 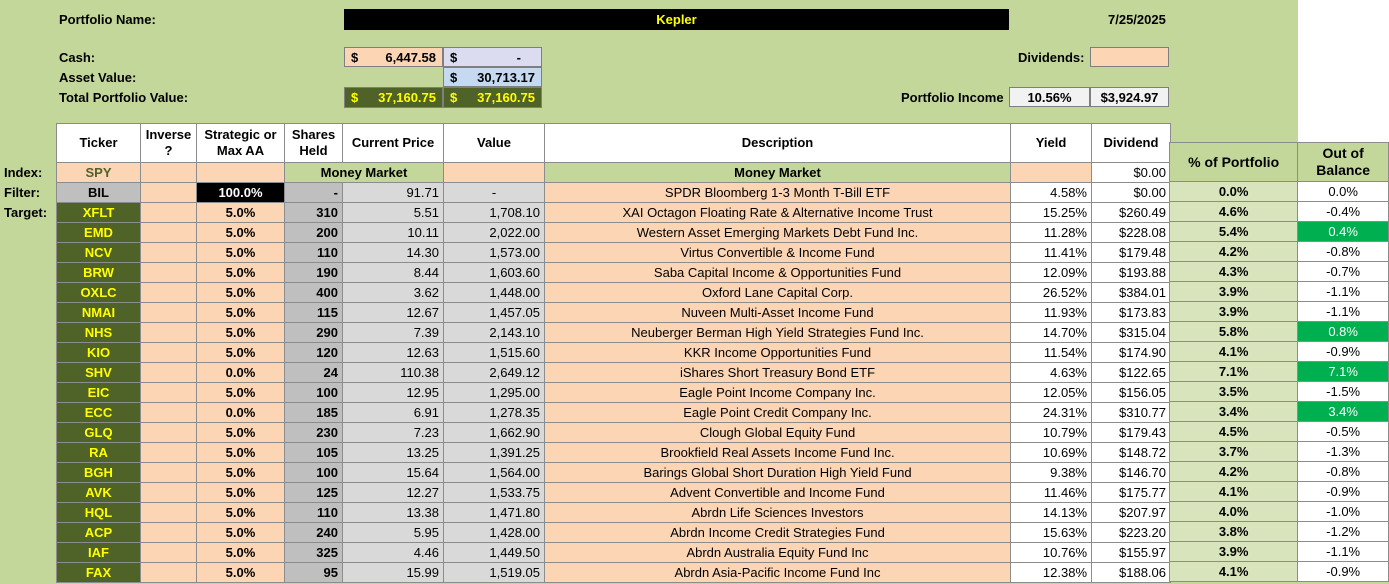 What do you see at coordinates (494, 232) in the screenshot?
I see `value-cell: 2,022.00` at bounding box center [494, 232].